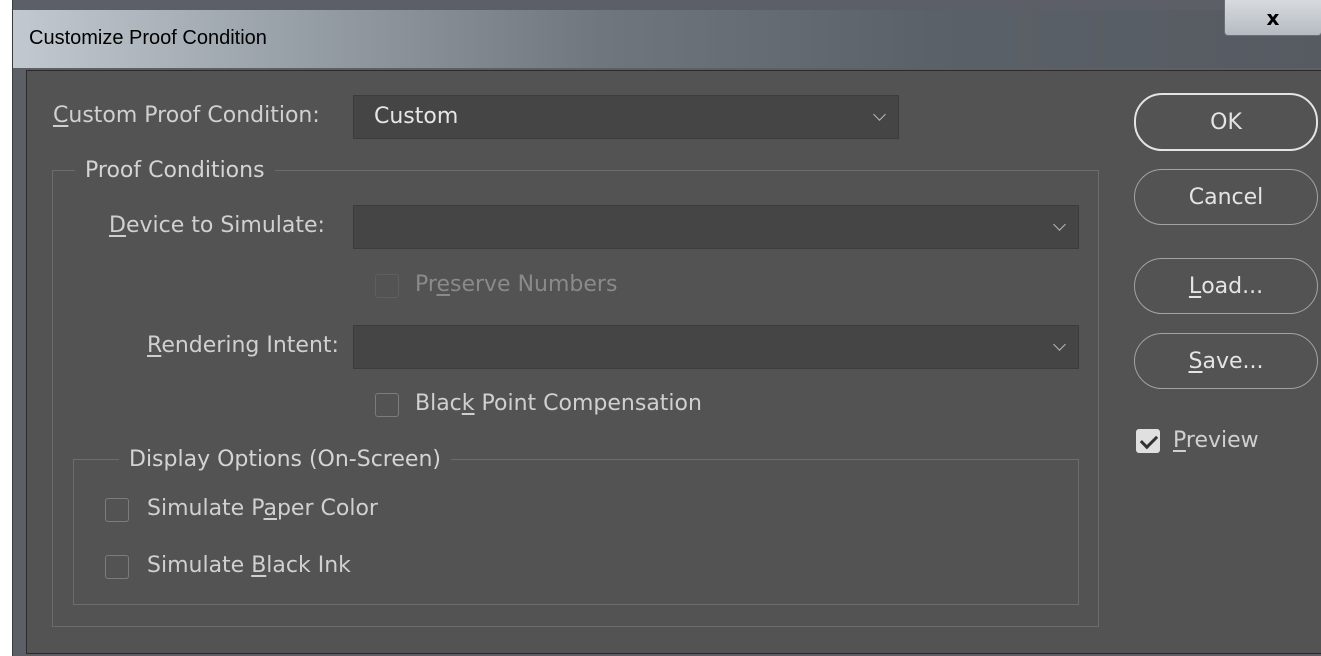 The height and width of the screenshot is (656, 1321). Describe the element at coordinates (117, 567) in the screenshot. I see `simulate-black-ink-checkbox` at that location.